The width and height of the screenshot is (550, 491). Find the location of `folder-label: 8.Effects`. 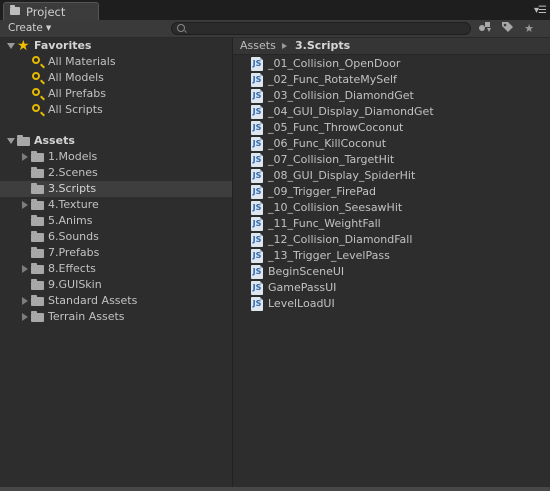

folder-label: 8.Effects is located at coordinates (72, 268).